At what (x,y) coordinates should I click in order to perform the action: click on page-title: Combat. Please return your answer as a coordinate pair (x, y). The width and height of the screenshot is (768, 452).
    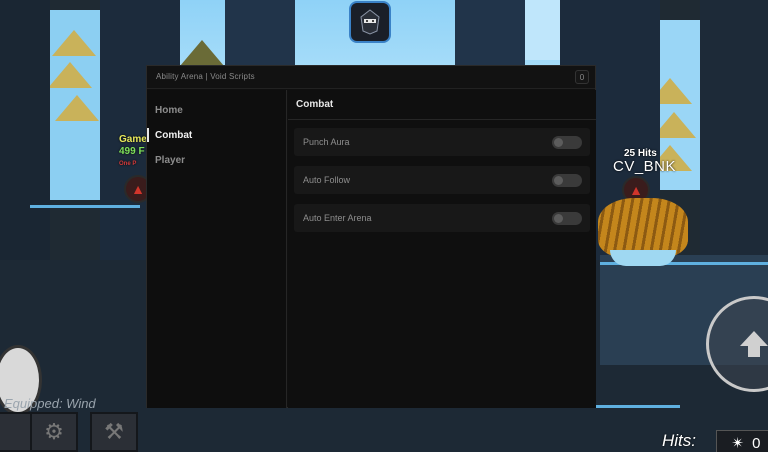
    Looking at the image, I should click on (442, 105).